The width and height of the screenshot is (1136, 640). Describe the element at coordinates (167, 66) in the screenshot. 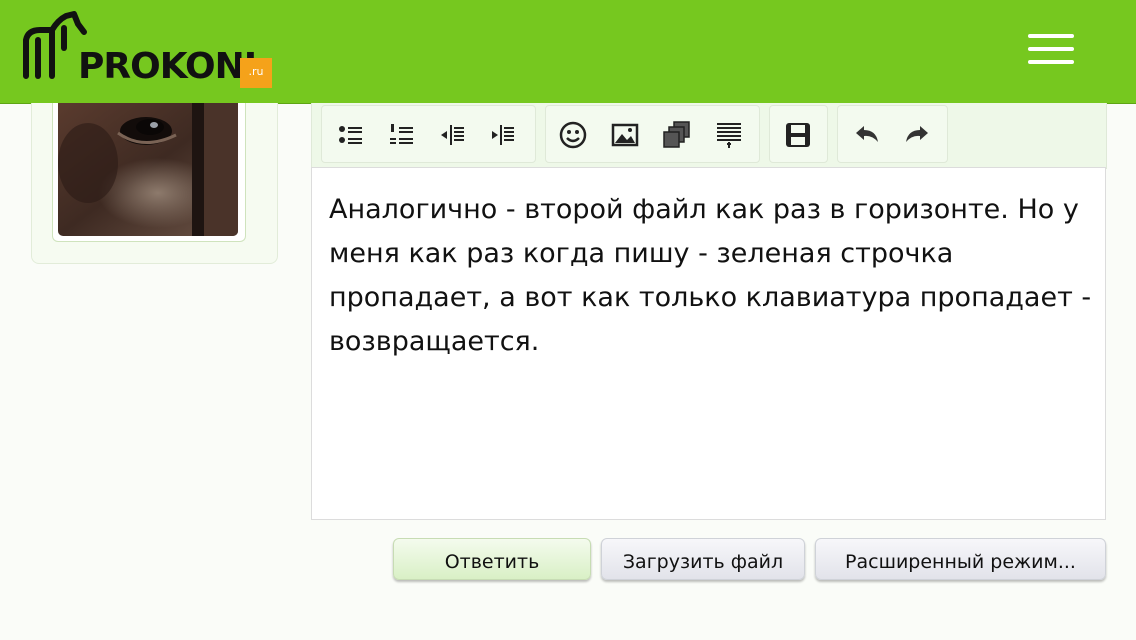

I see `logo-text: PROKONI` at that location.